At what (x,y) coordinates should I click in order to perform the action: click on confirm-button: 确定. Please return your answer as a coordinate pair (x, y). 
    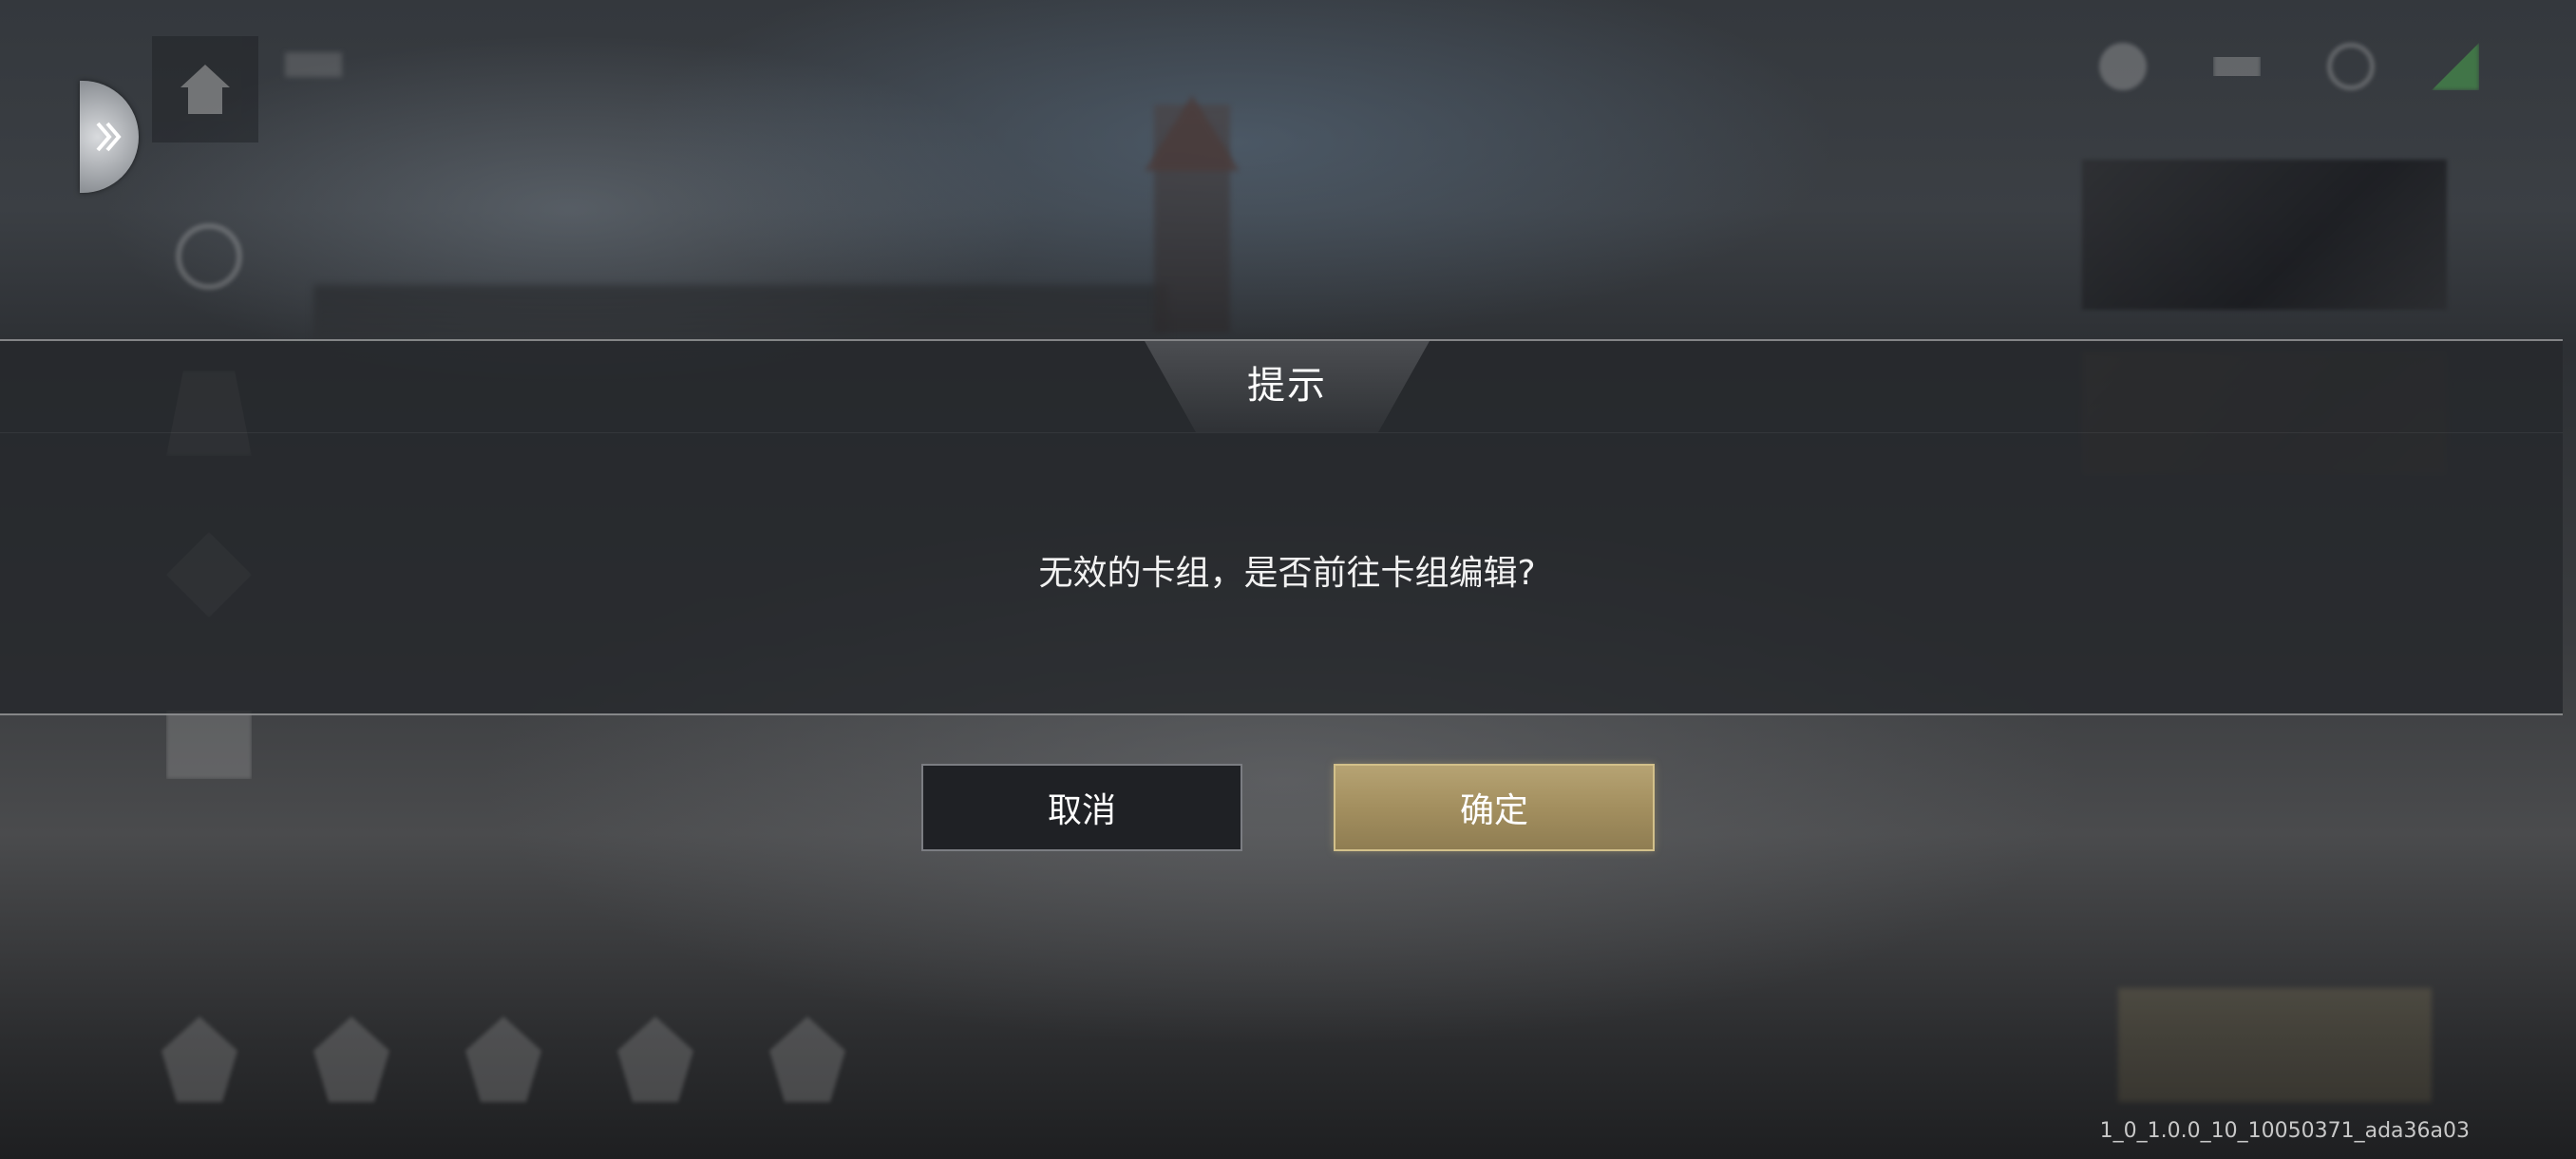
    Looking at the image, I should click on (1494, 807).